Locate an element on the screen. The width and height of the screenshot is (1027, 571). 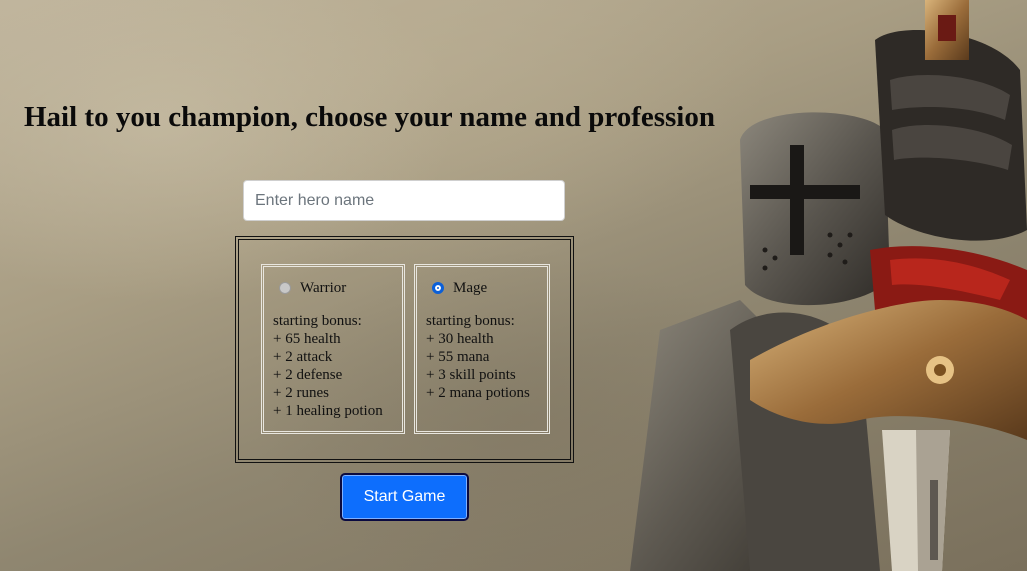
start-game-button: Start Game is located at coordinates (404, 497).